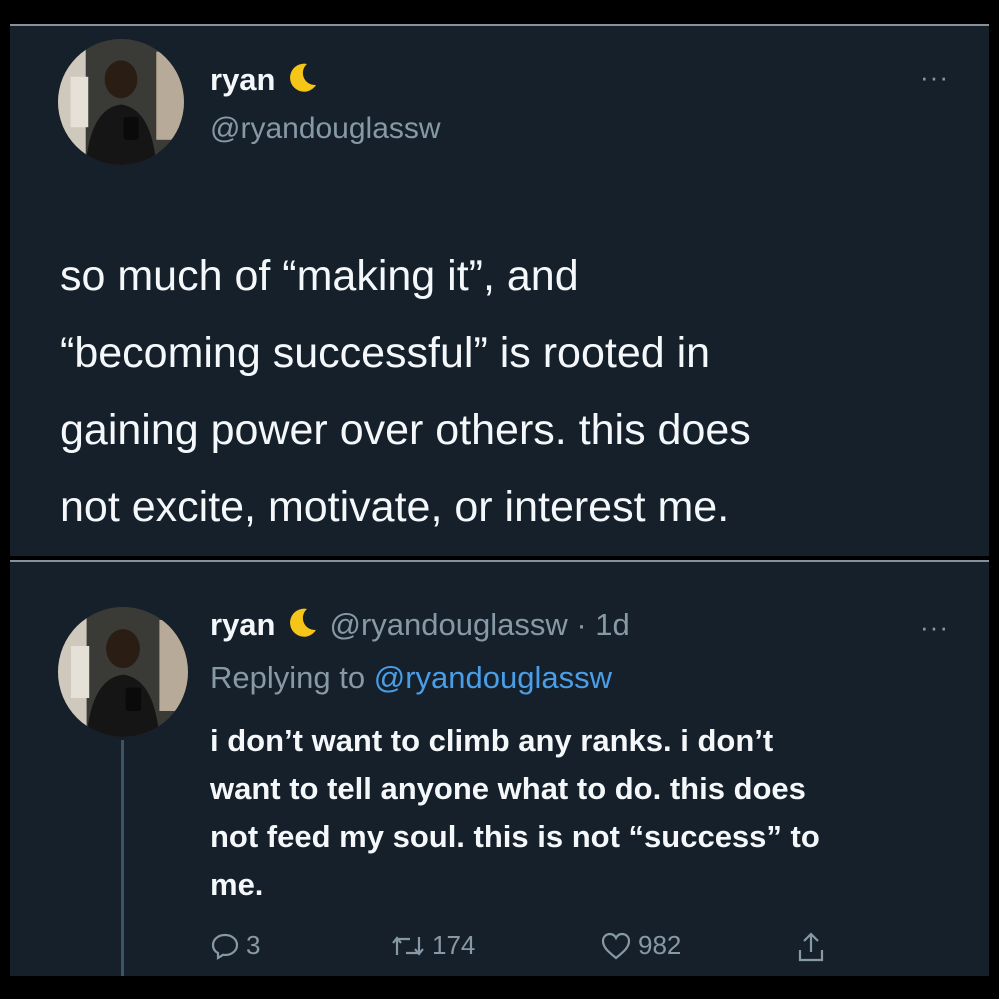 Image resolution: width=999 pixels, height=999 pixels. Describe the element at coordinates (122, 858) in the screenshot. I see `thread-line` at that location.